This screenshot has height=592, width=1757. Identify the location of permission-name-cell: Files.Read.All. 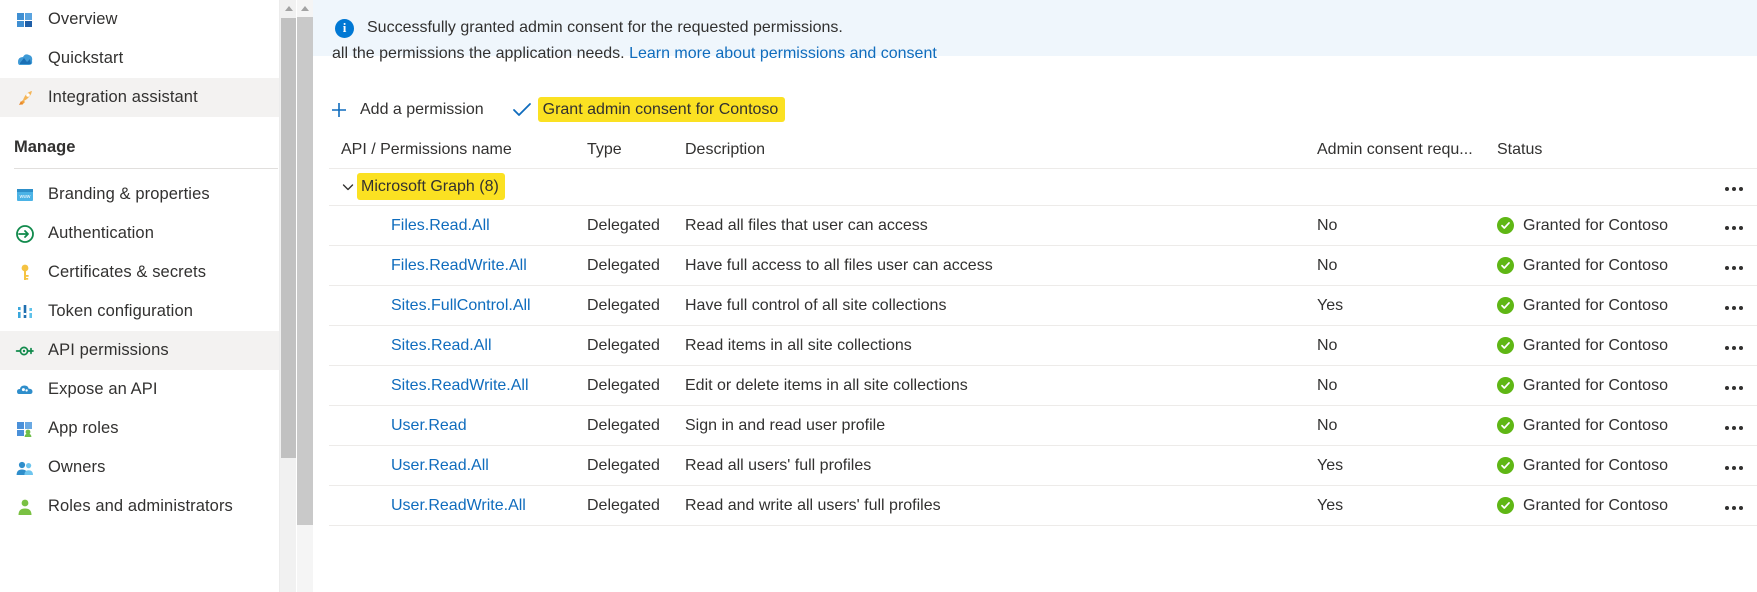
(458, 226).